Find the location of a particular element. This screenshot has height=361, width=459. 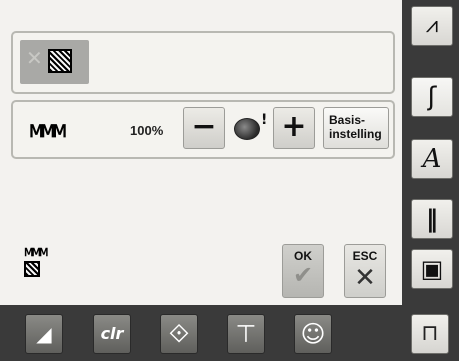

decrease-button: − is located at coordinates (204, 128).